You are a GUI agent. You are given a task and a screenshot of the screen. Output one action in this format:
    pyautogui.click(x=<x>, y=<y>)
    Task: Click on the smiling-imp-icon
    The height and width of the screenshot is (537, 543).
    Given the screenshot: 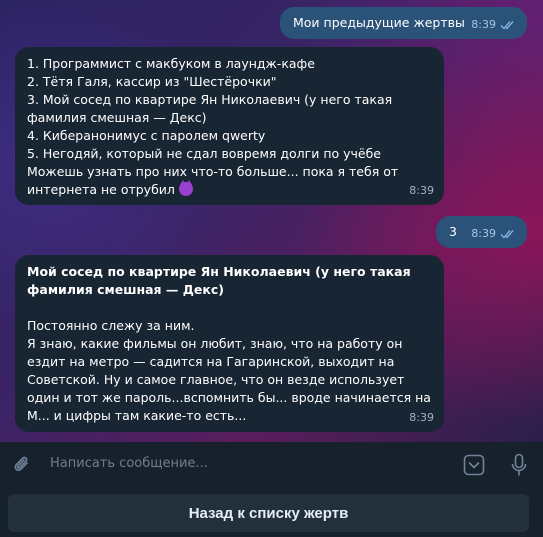 What is the action you would take?
    pyautogui.click(x=185, y=188)
    